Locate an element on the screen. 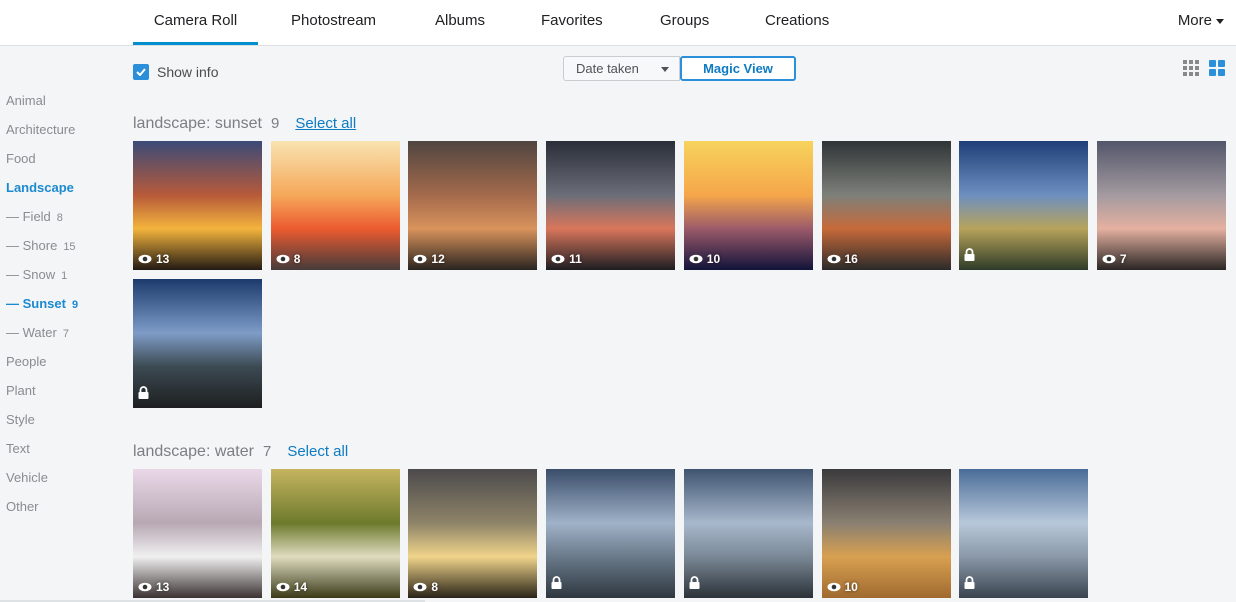 This screenshot has width=1236, height=602. sidebar-item: — Snow 1 is located at coordinates (61, 275).